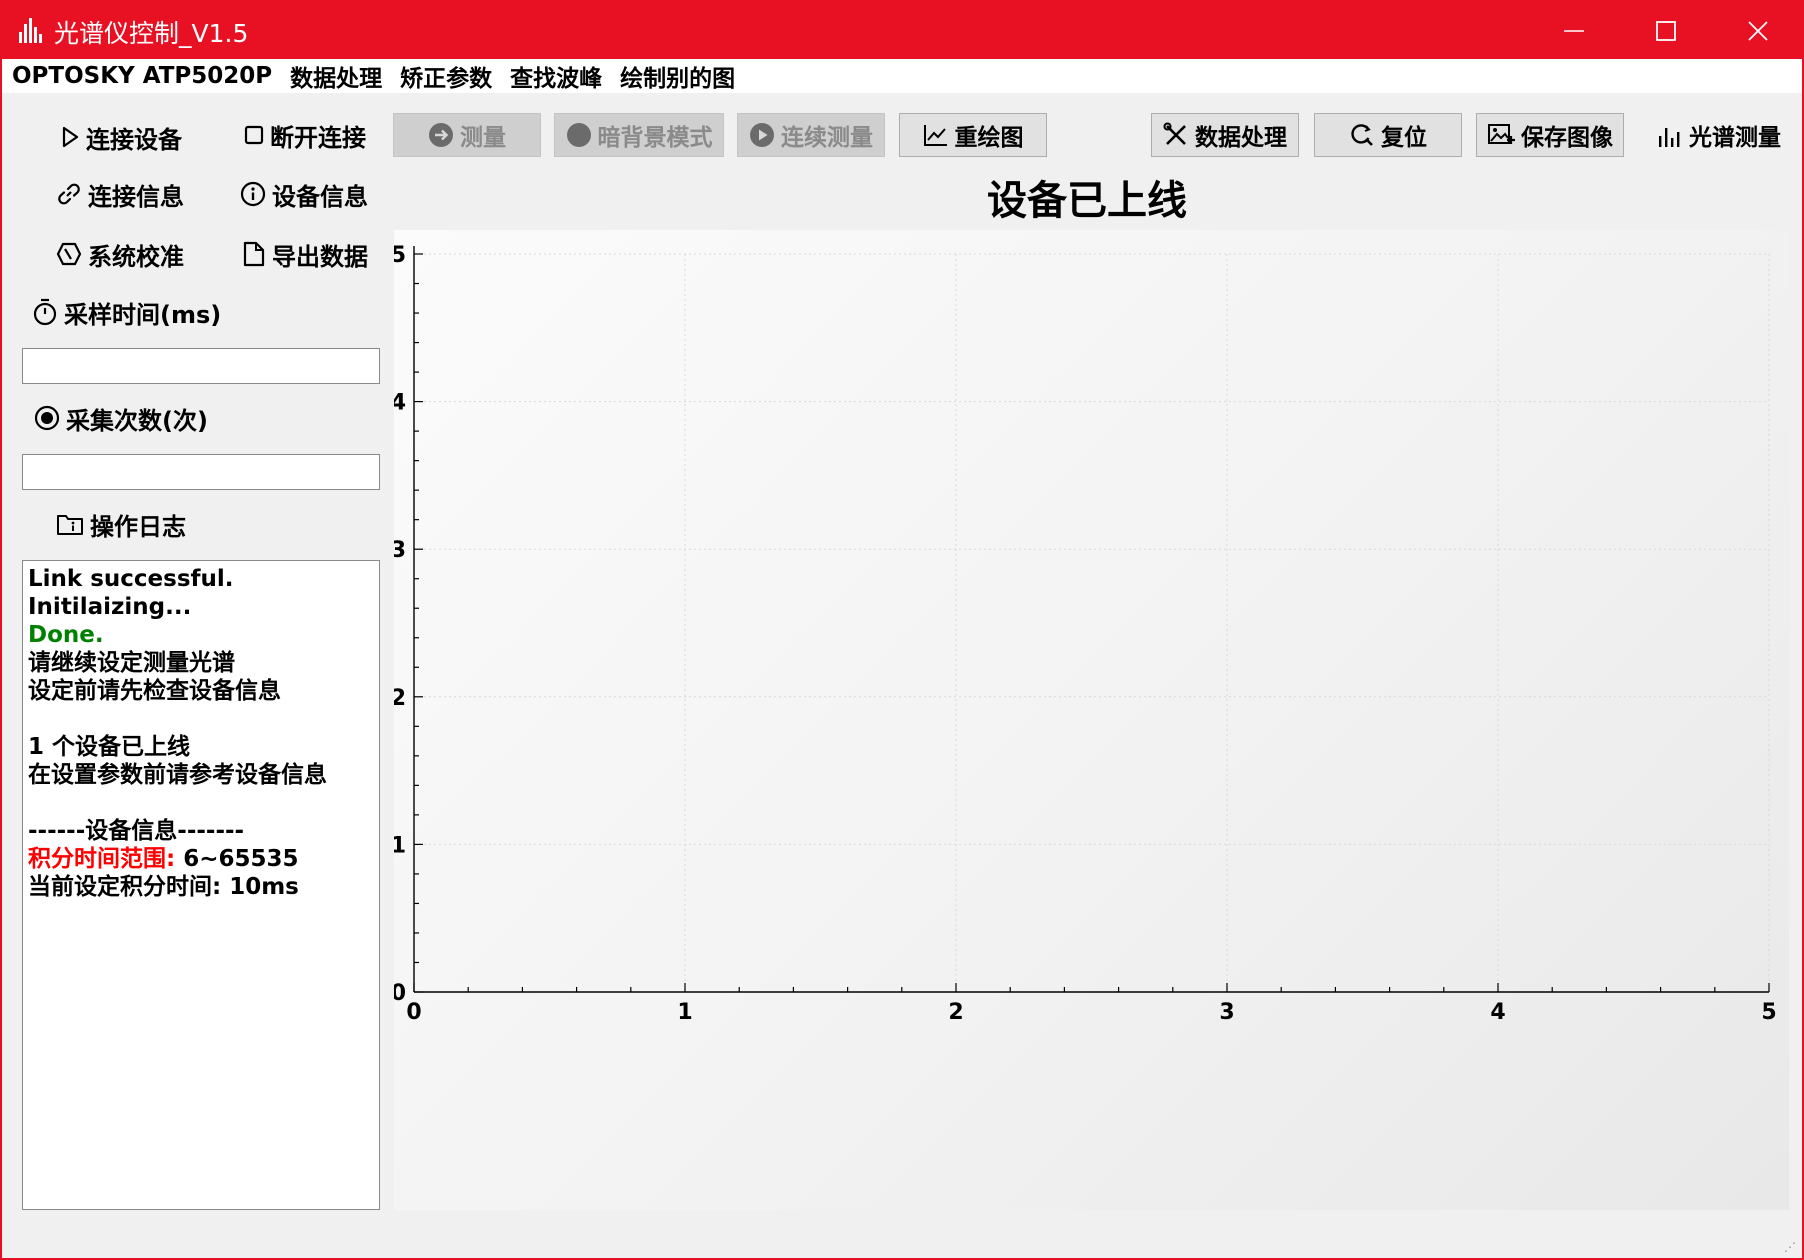 The height and width of the screenshot is (1260, 1804). Describe the element at coordinates (1735, 138) in the screenshot. I see `spectrum-measure-label: 光谱测量` at that location.